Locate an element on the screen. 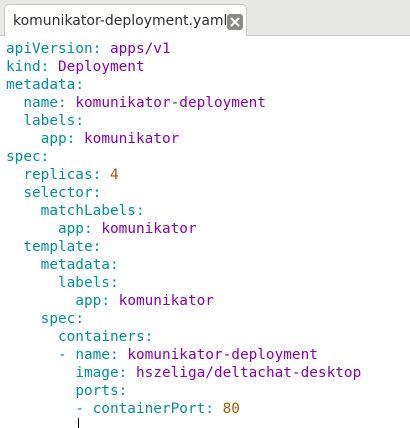 The image size is (410, 428). code-key: matchLabels is located at coordinates (88, 211).